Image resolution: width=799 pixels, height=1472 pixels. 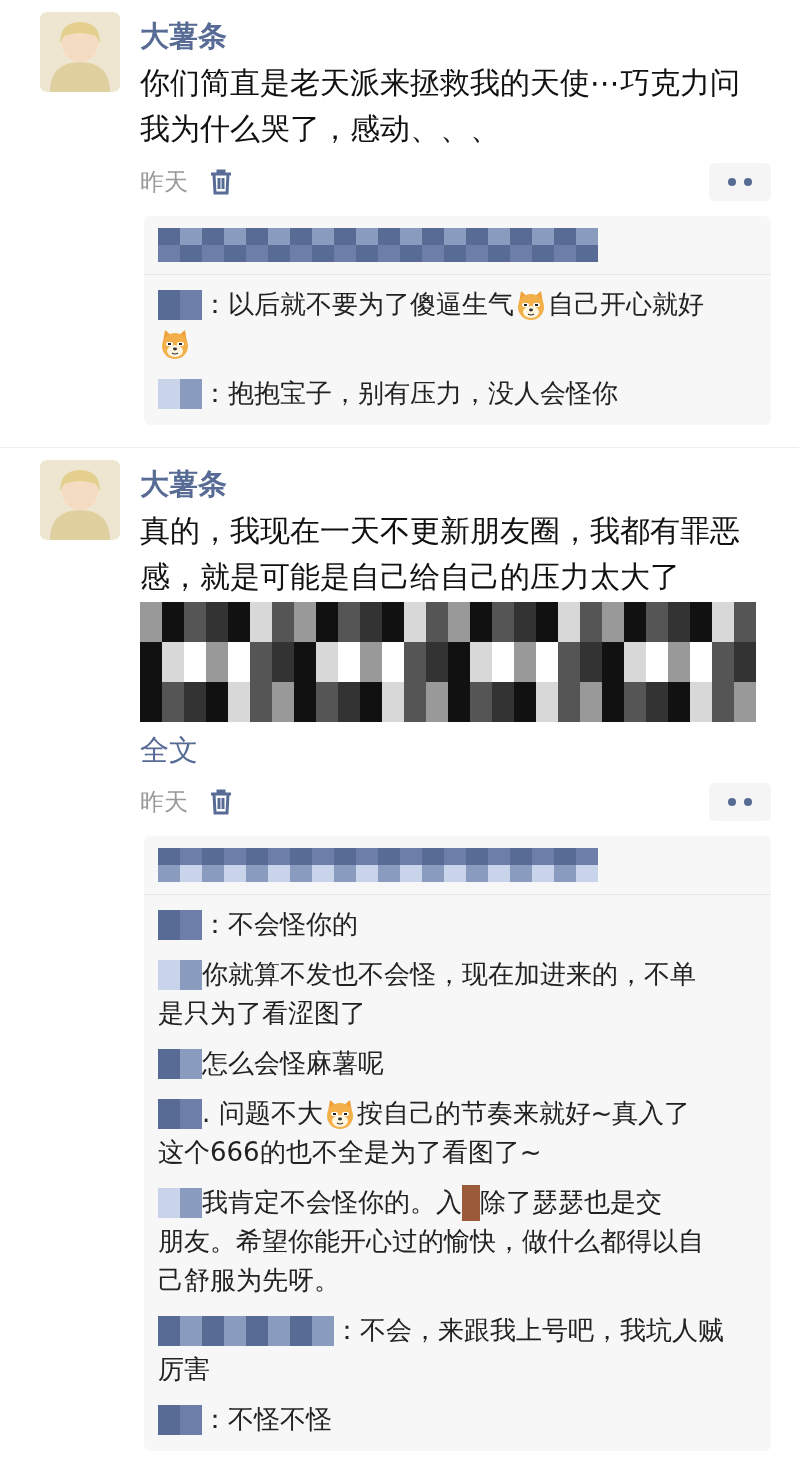 I want to click on comment-text: 己舒服为先呀。, so click(x=249, y=1280).